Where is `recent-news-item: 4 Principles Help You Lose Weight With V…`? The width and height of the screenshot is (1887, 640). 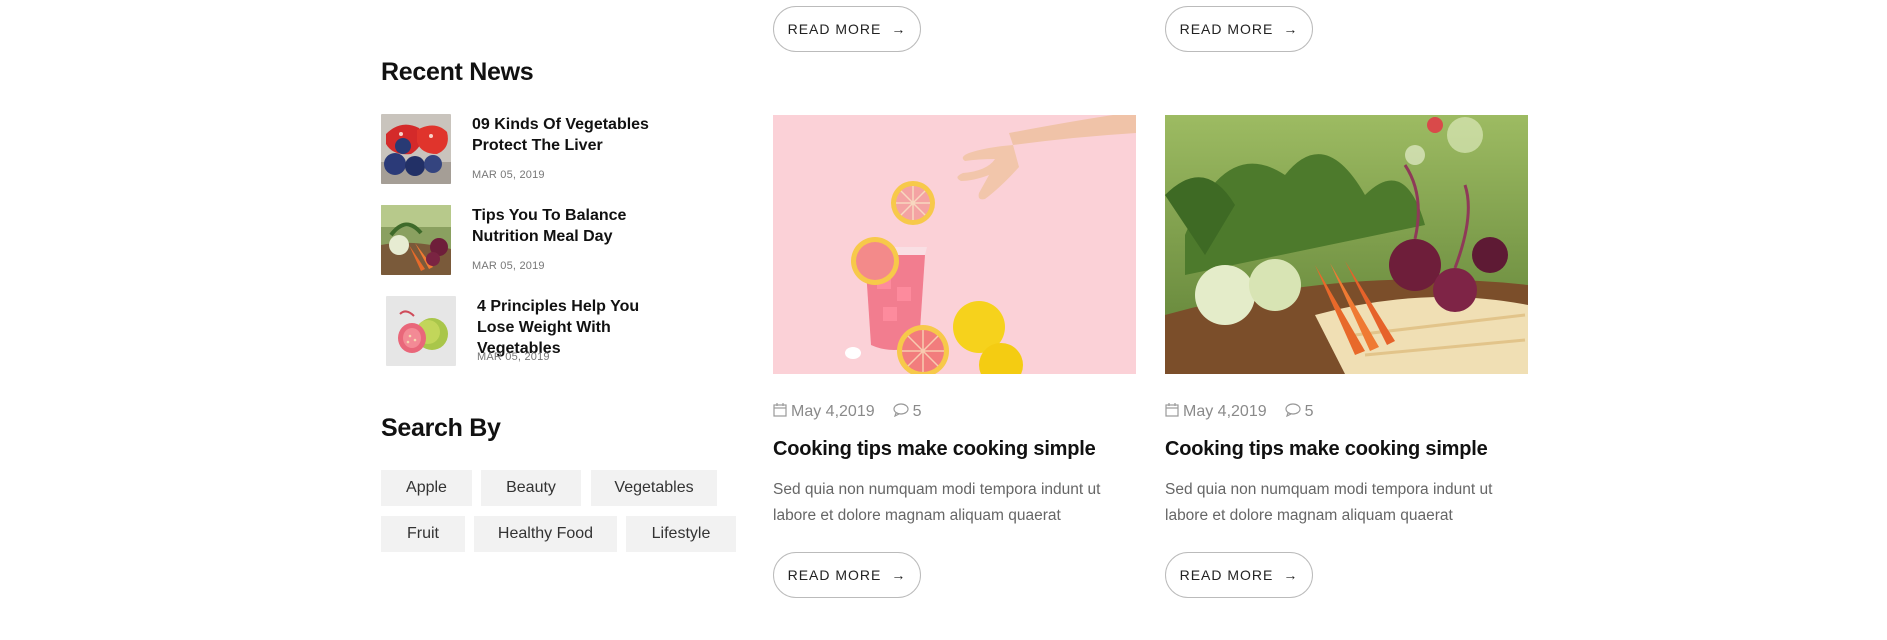
recent-news-item: 4 Principles Help You Lose Weight With V… is located at coordinates (561, 332).